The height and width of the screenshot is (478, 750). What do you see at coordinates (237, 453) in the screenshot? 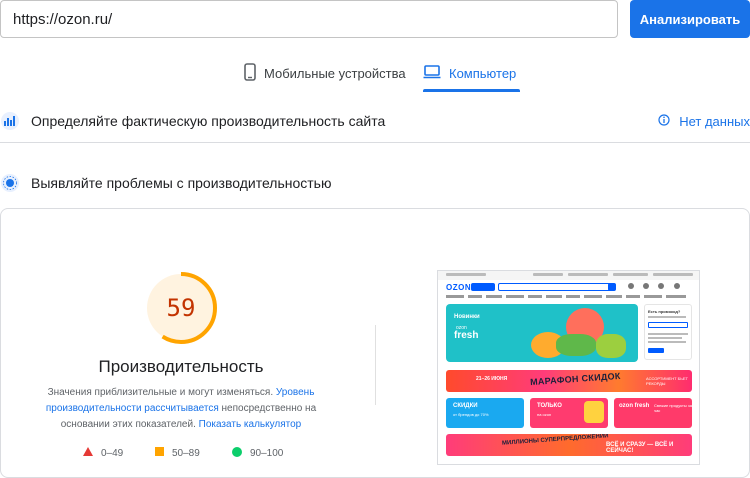
I see `circle-icon` at bounding box center [237, 453].